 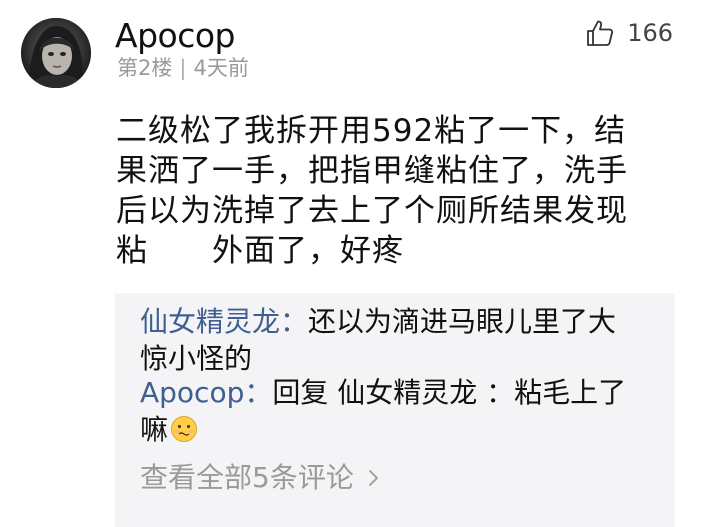 I want to click on view-all-comments-link: 查看全部5条评论, so click(x=262, y=478).